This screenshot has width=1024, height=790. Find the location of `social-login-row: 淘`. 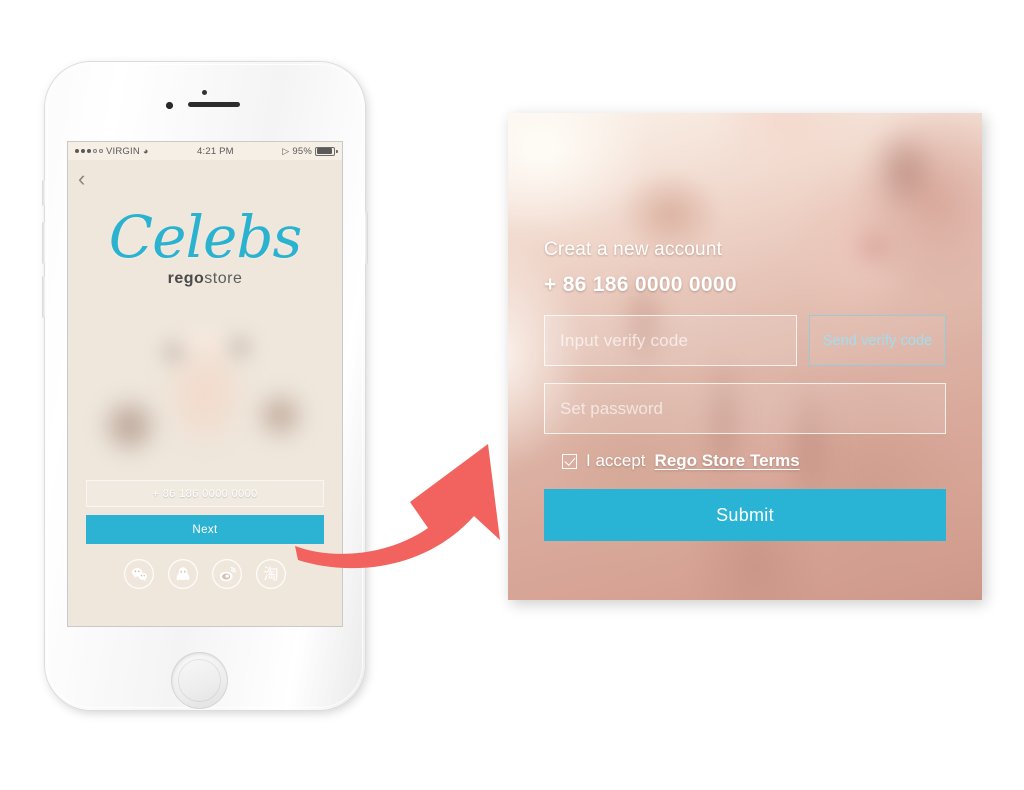

social-login-row: 淘 is located at coordinates (205, 574).